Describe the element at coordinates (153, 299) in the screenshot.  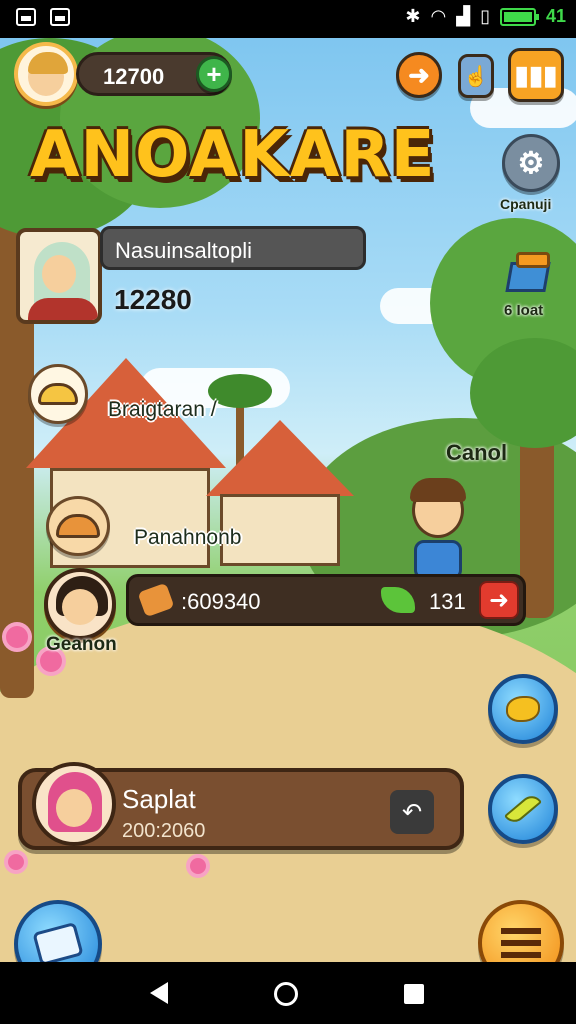
I see `profile-score: 12280` at that location.